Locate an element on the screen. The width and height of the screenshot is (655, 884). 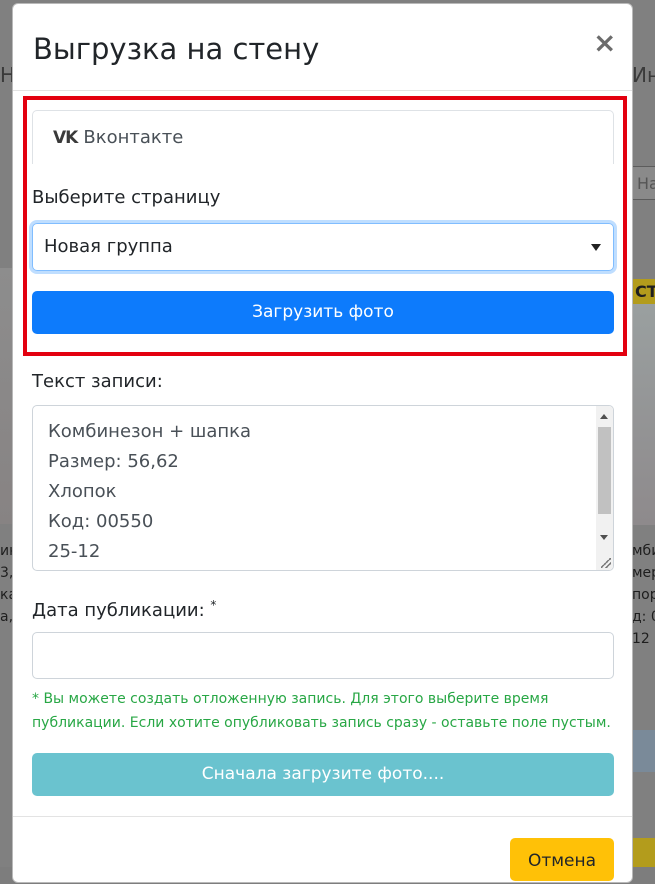
modal-title: Выгрузка на стену is located at coordinates (176, 49).